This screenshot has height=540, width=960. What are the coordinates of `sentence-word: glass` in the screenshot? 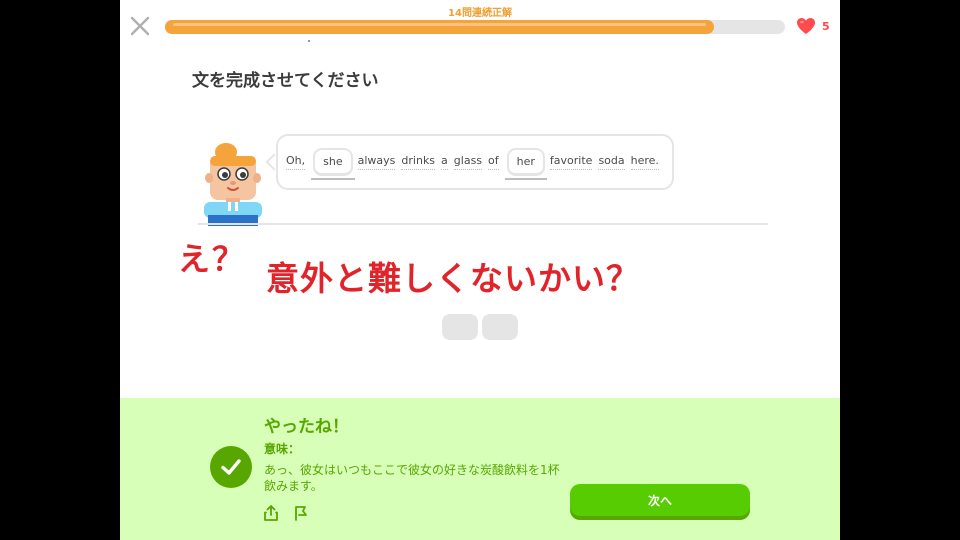 It's located at (468, 162).